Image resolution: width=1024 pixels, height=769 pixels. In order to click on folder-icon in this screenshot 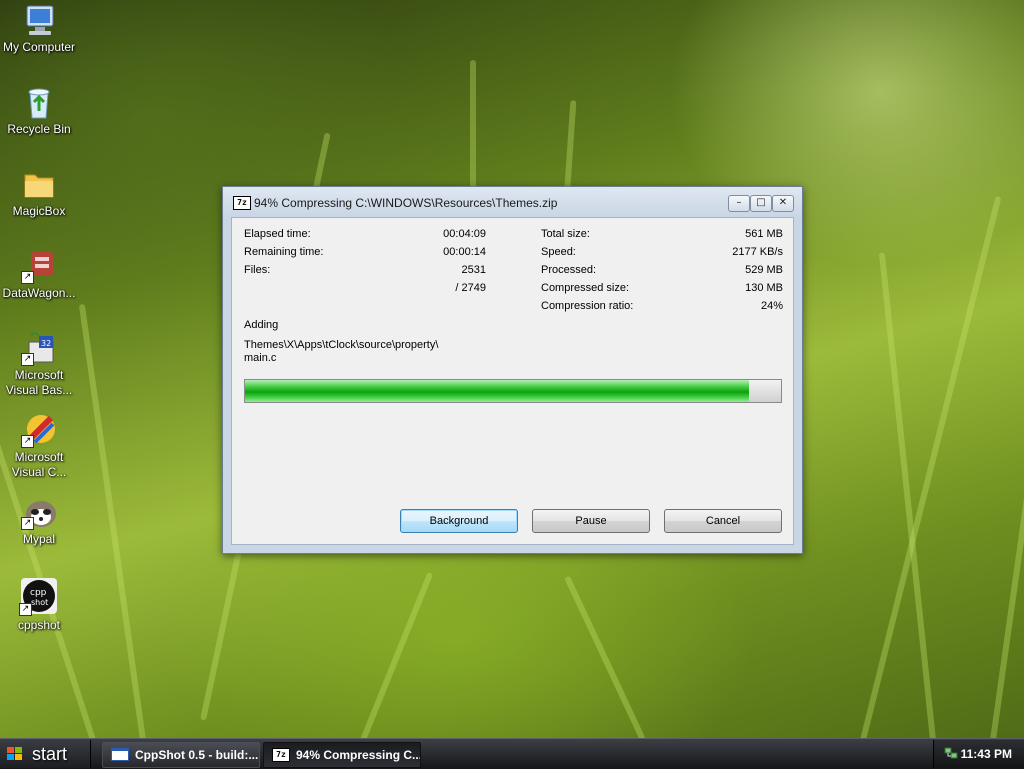, I will do `click(39, 184)`.